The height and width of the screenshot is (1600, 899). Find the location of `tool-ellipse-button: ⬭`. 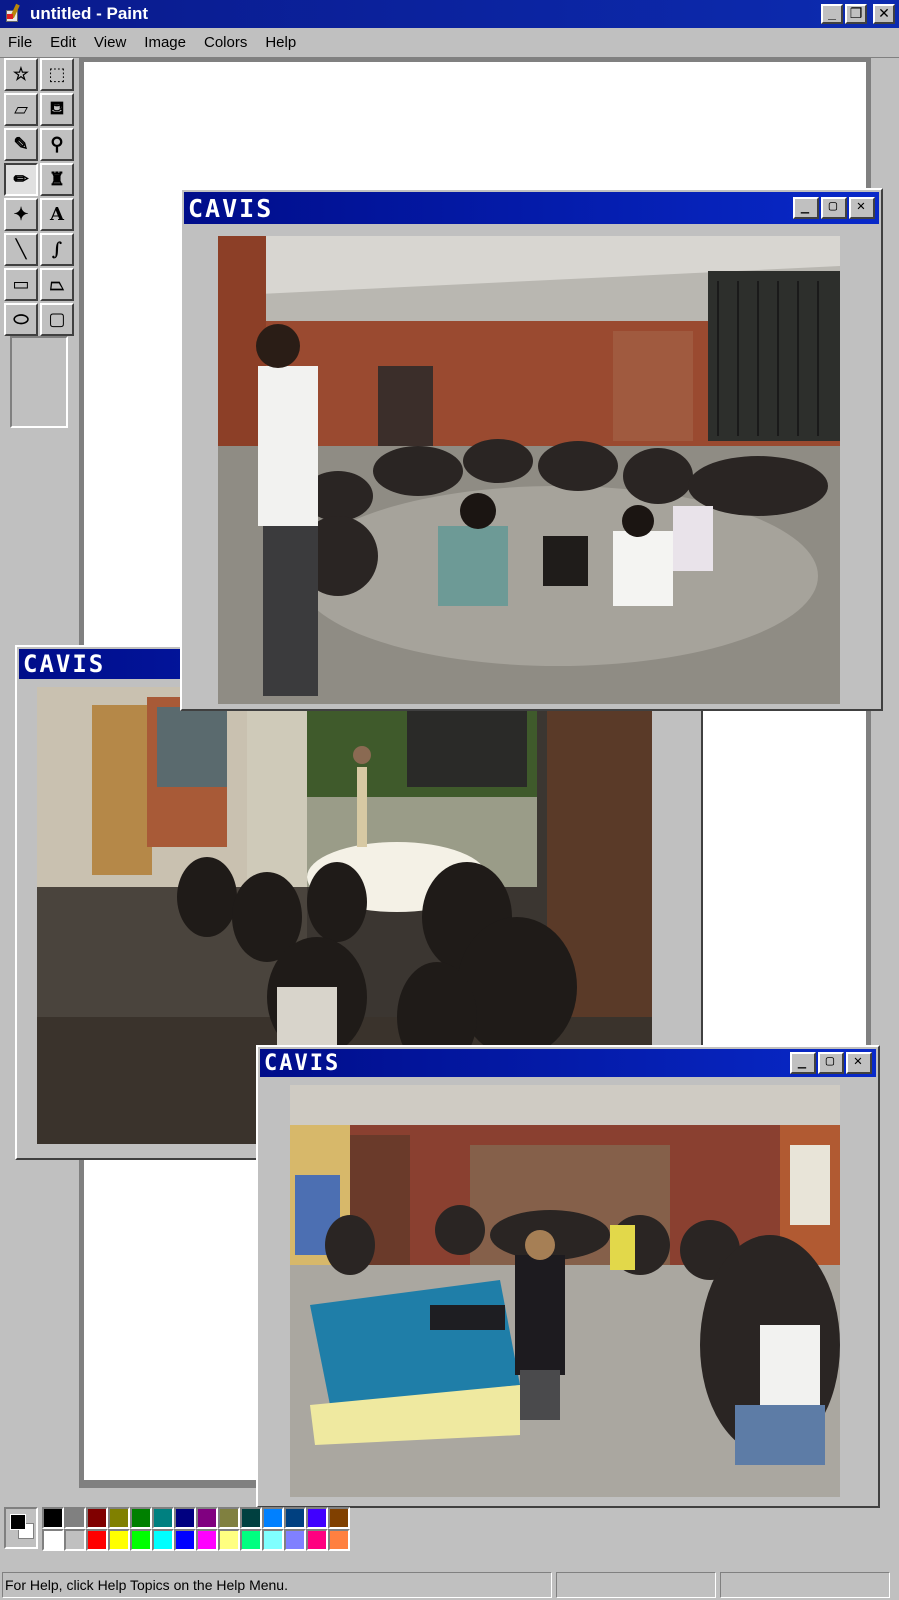

tool-ellipse-button: ⬭ is located at coordinates (21, 319).